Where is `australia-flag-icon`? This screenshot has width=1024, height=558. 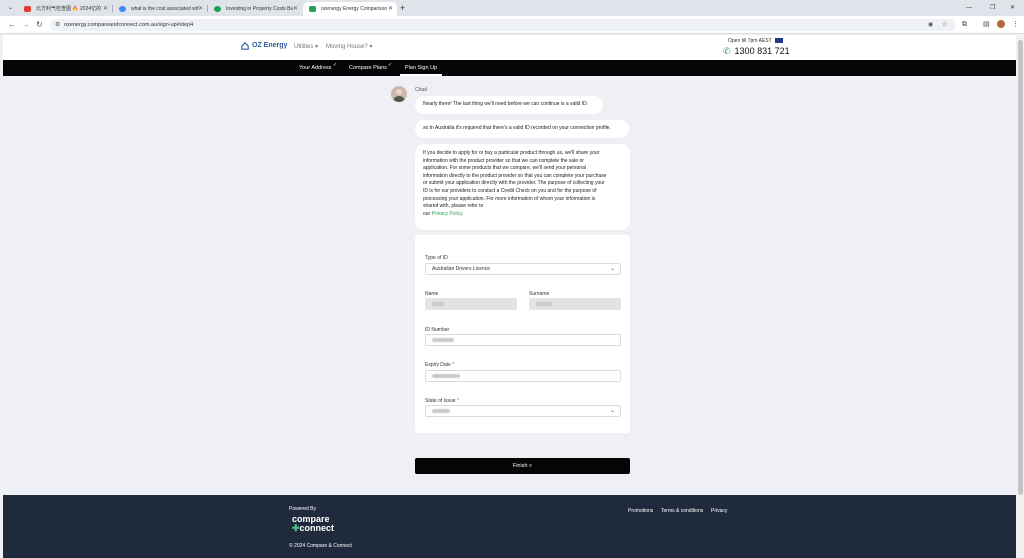 australia-flag-icon is located at coordinates (779, 40).